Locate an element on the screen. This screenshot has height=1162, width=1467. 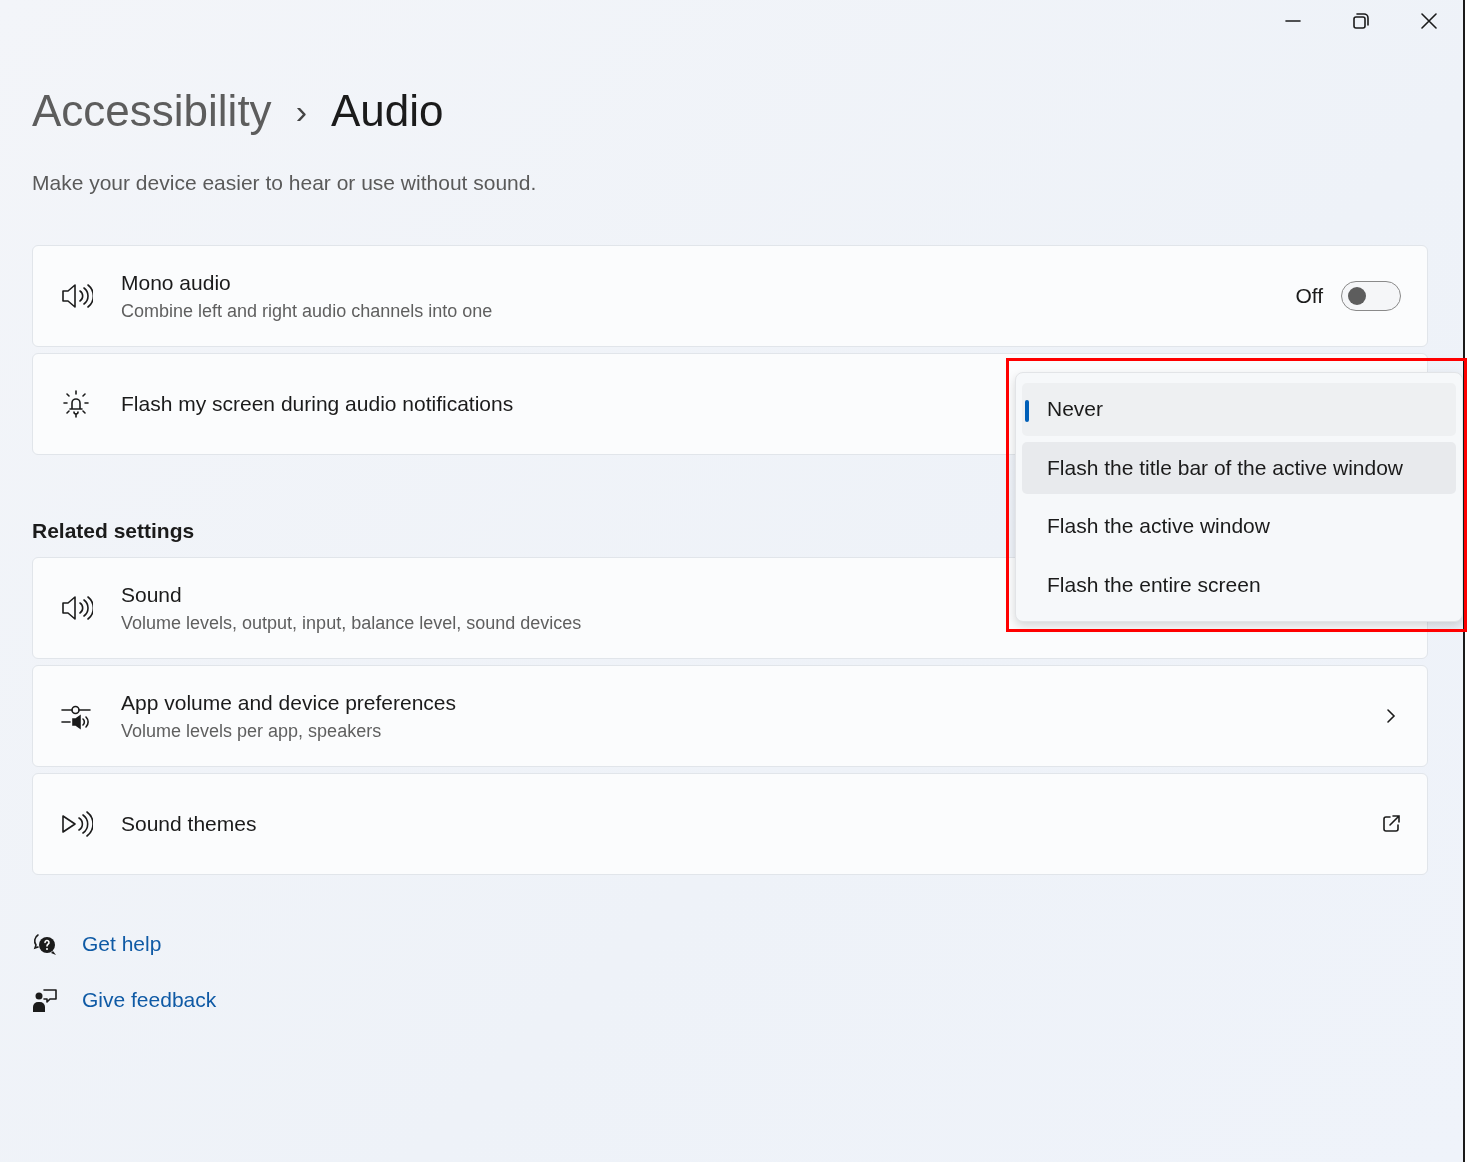
menu-option: Flash the active window is located at coordinates (1239, 526).